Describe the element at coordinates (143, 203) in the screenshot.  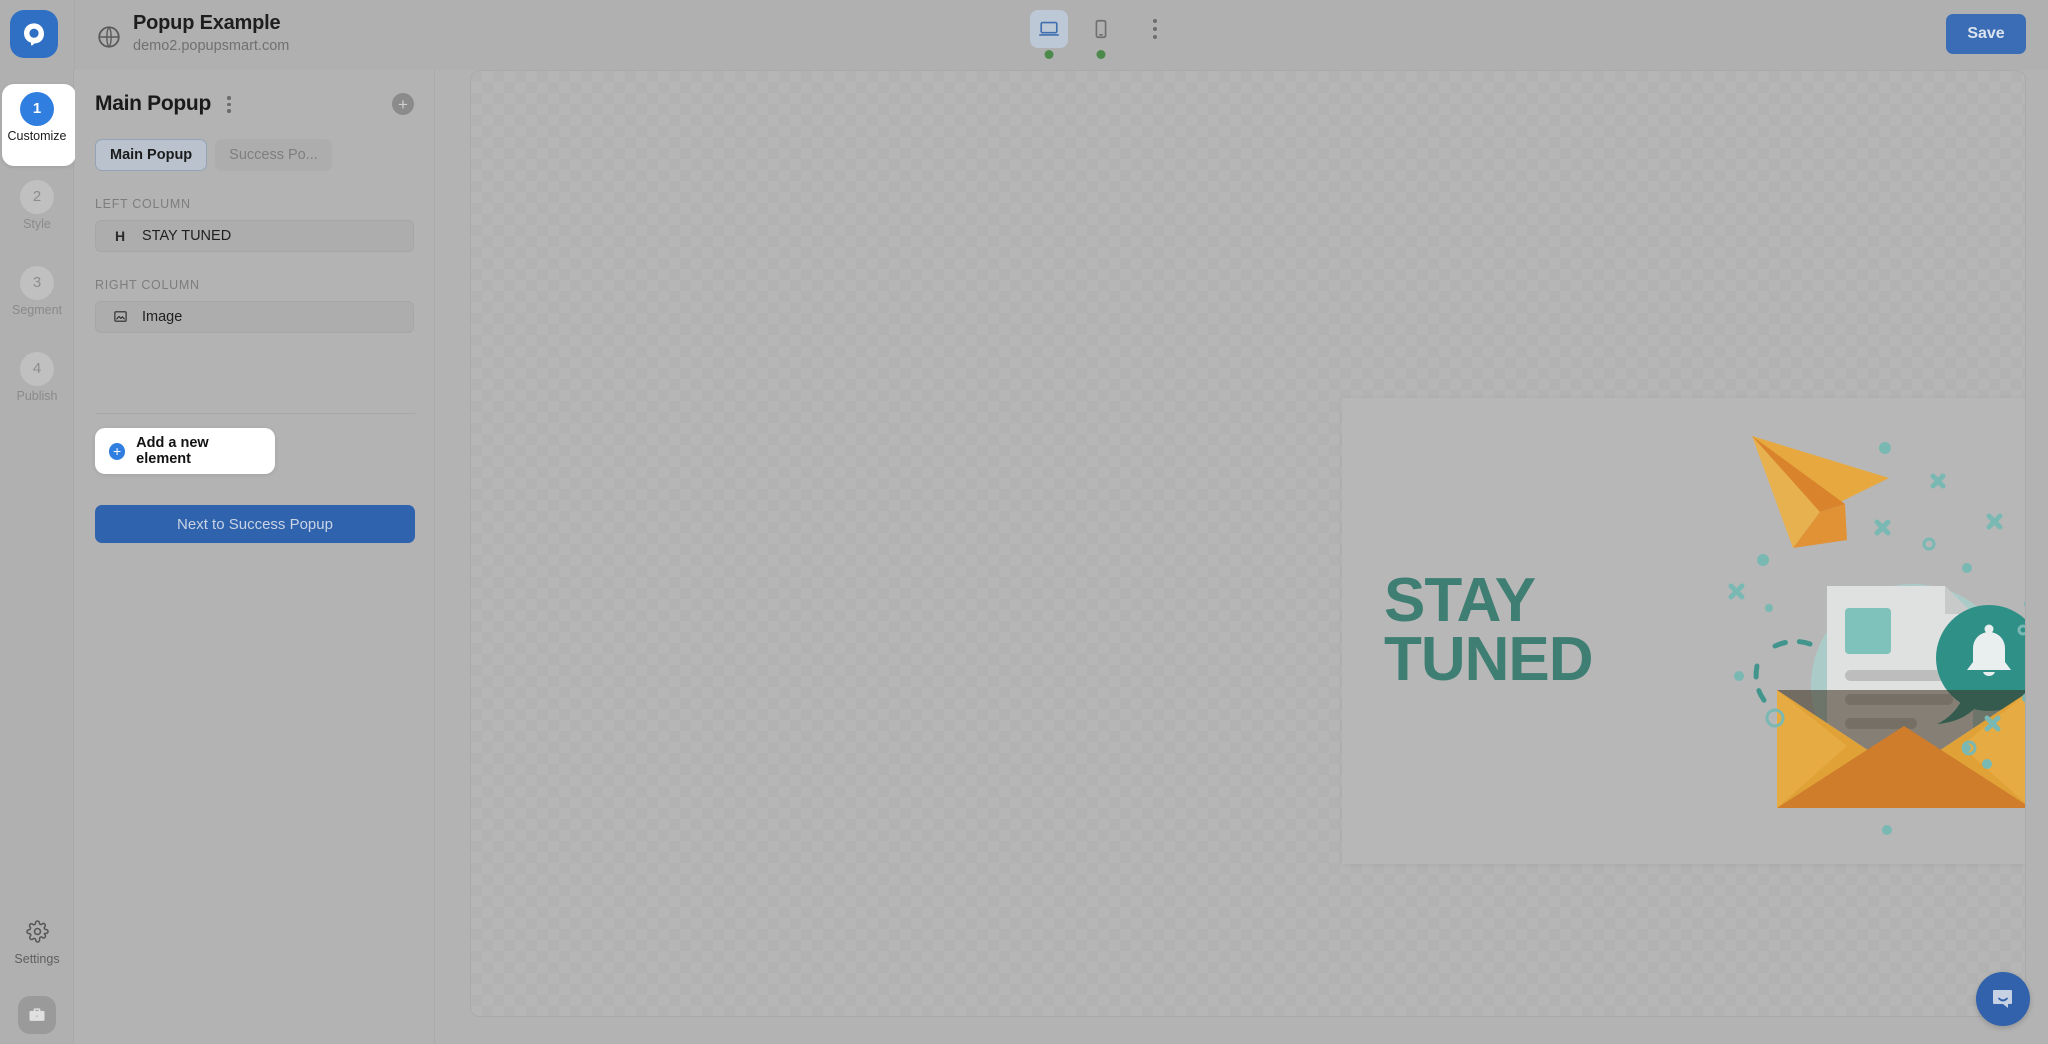
I see `section-label-left-column: LEFT COLUMN` at that location.